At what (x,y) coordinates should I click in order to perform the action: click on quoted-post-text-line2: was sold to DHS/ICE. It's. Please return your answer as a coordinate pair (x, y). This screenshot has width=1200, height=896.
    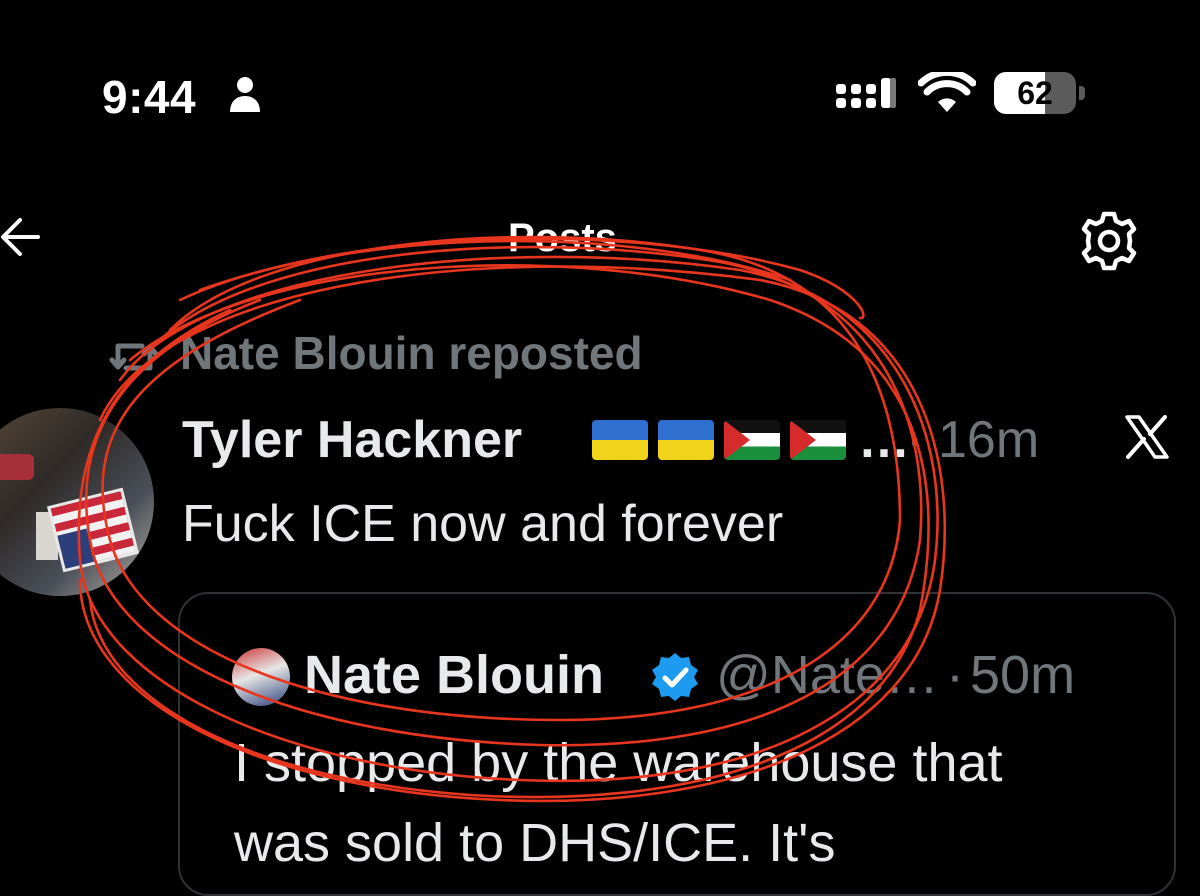
    Looking at the image, I should click on (535, 843).